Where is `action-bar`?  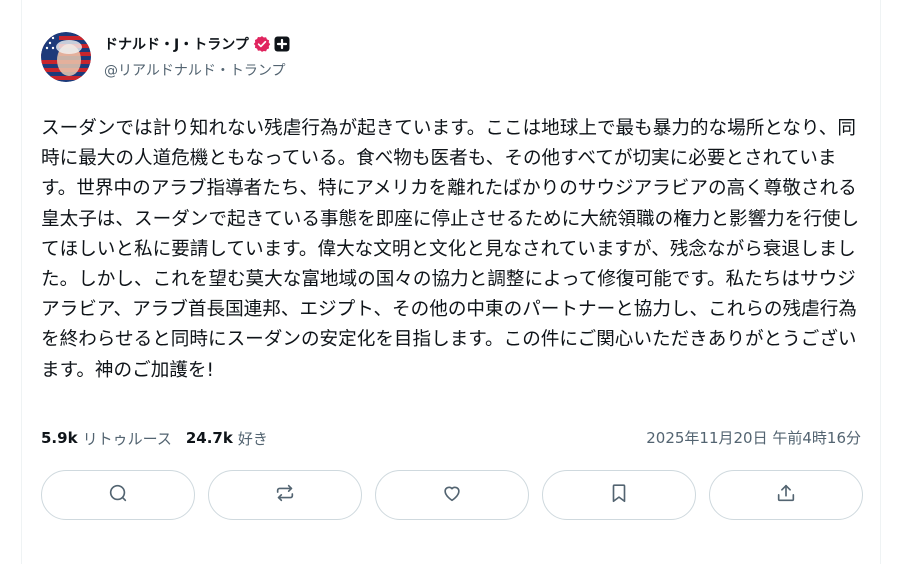 action-bar is located at coordinates (452, 496).